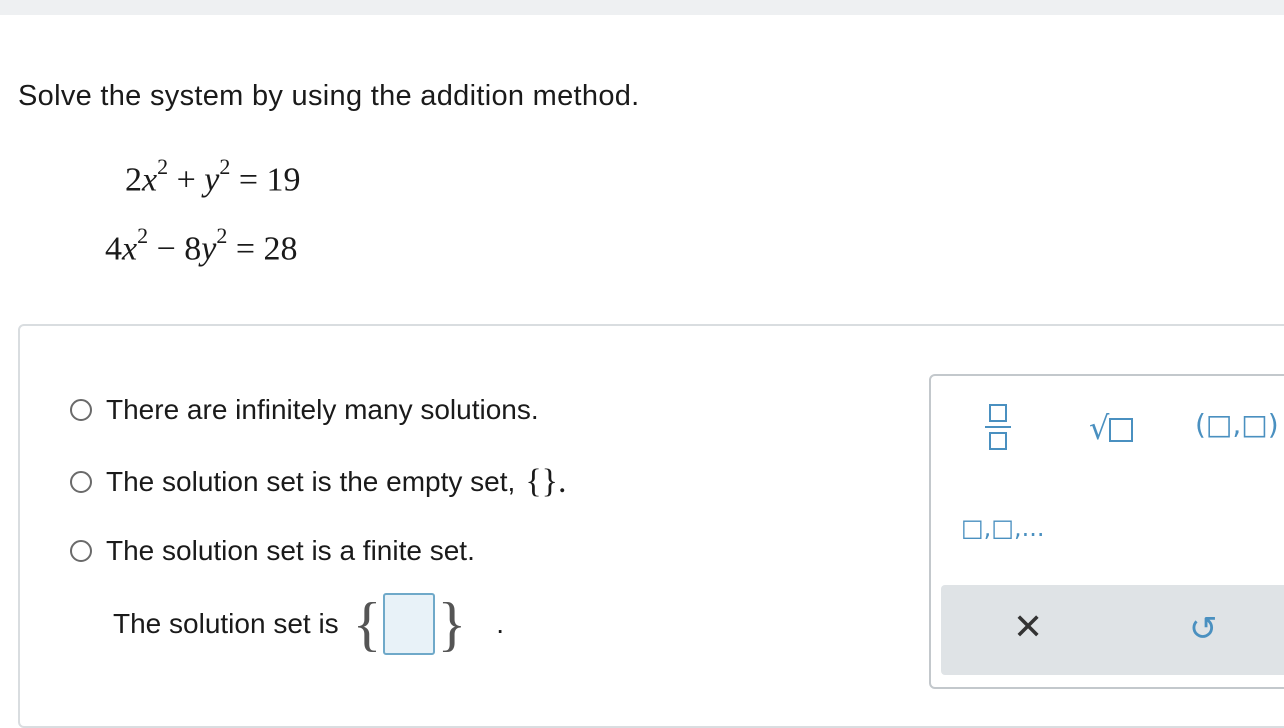  I want to click on solution-set-label: The solution set is, so click(226, 623).